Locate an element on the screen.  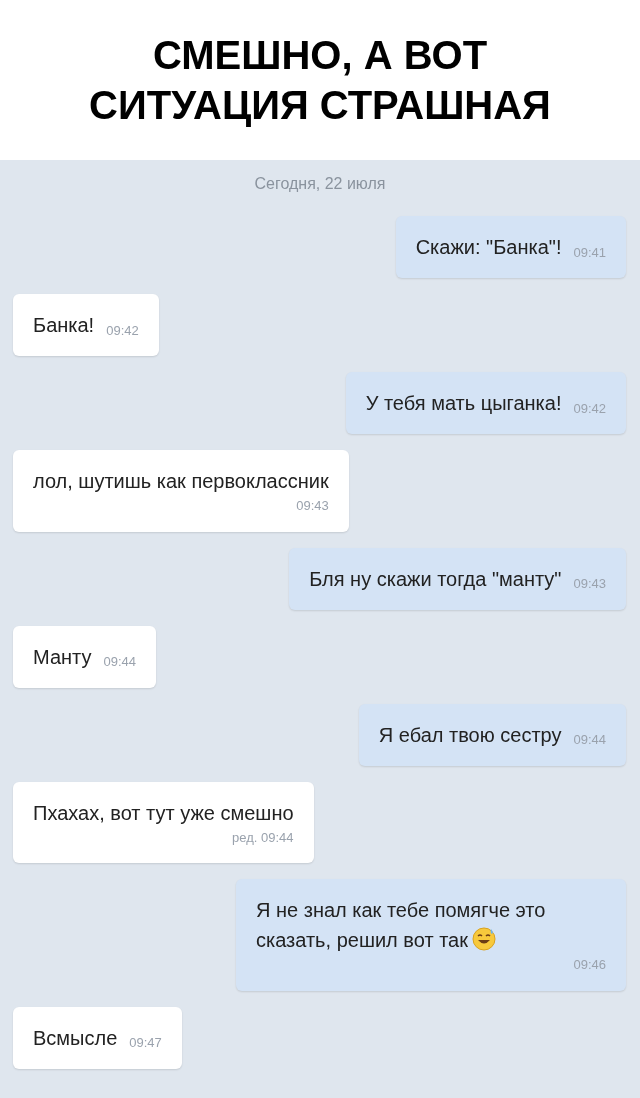
message-time: 09:41 is located at coordinates (589, 252).